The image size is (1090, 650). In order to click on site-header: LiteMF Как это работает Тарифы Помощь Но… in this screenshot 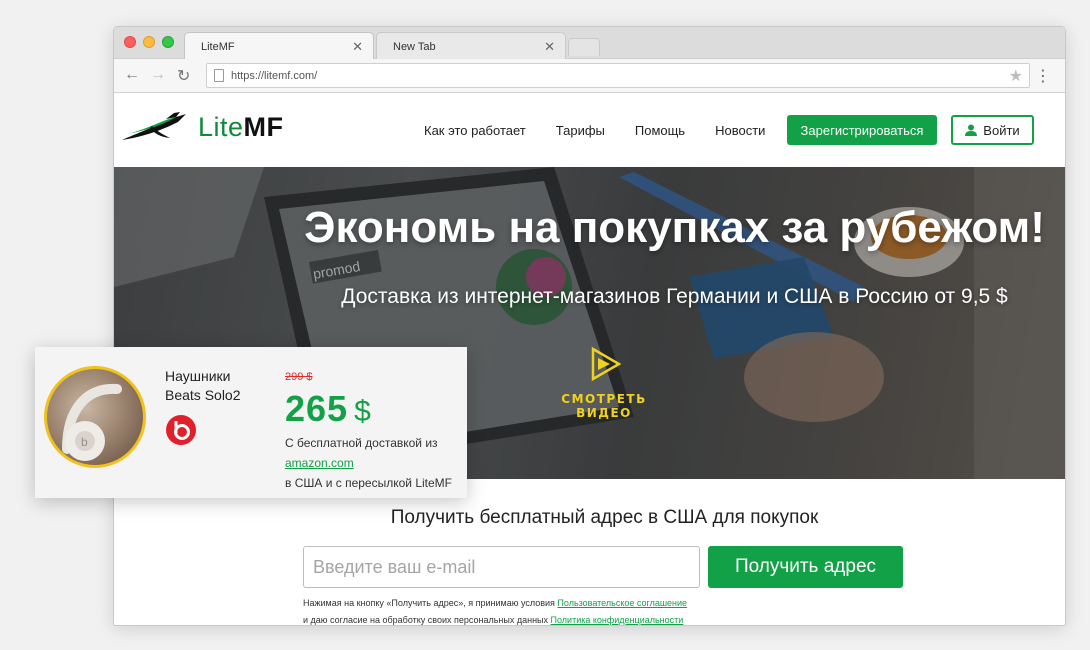, I will do `click(589, 130)`.